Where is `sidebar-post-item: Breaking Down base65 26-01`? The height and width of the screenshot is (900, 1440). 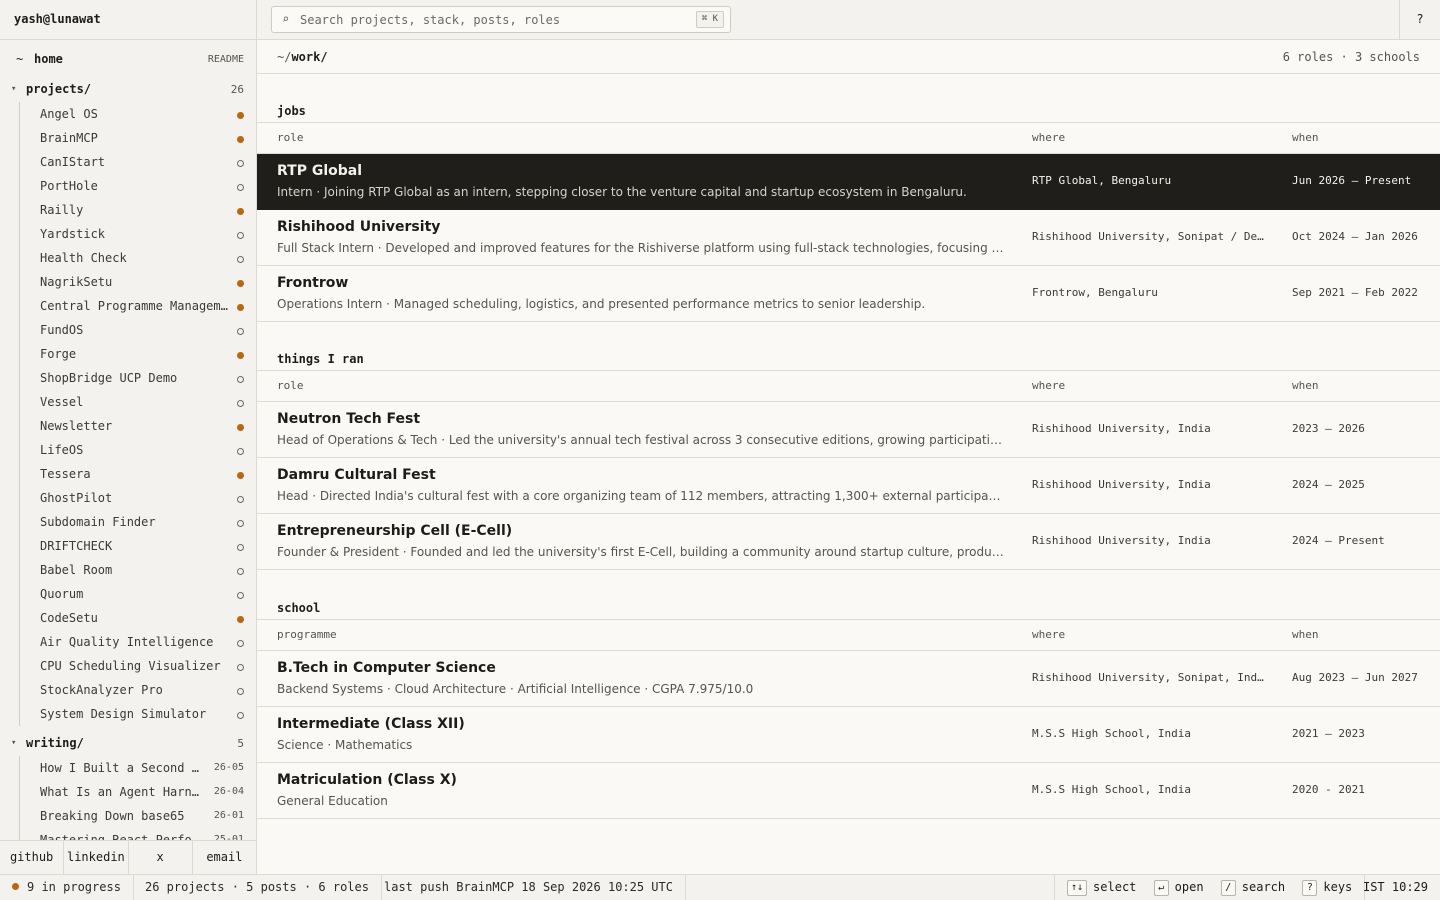 sidebar-post-item: Breaking Down base65 26-01 is located at coordinates (128, 816).